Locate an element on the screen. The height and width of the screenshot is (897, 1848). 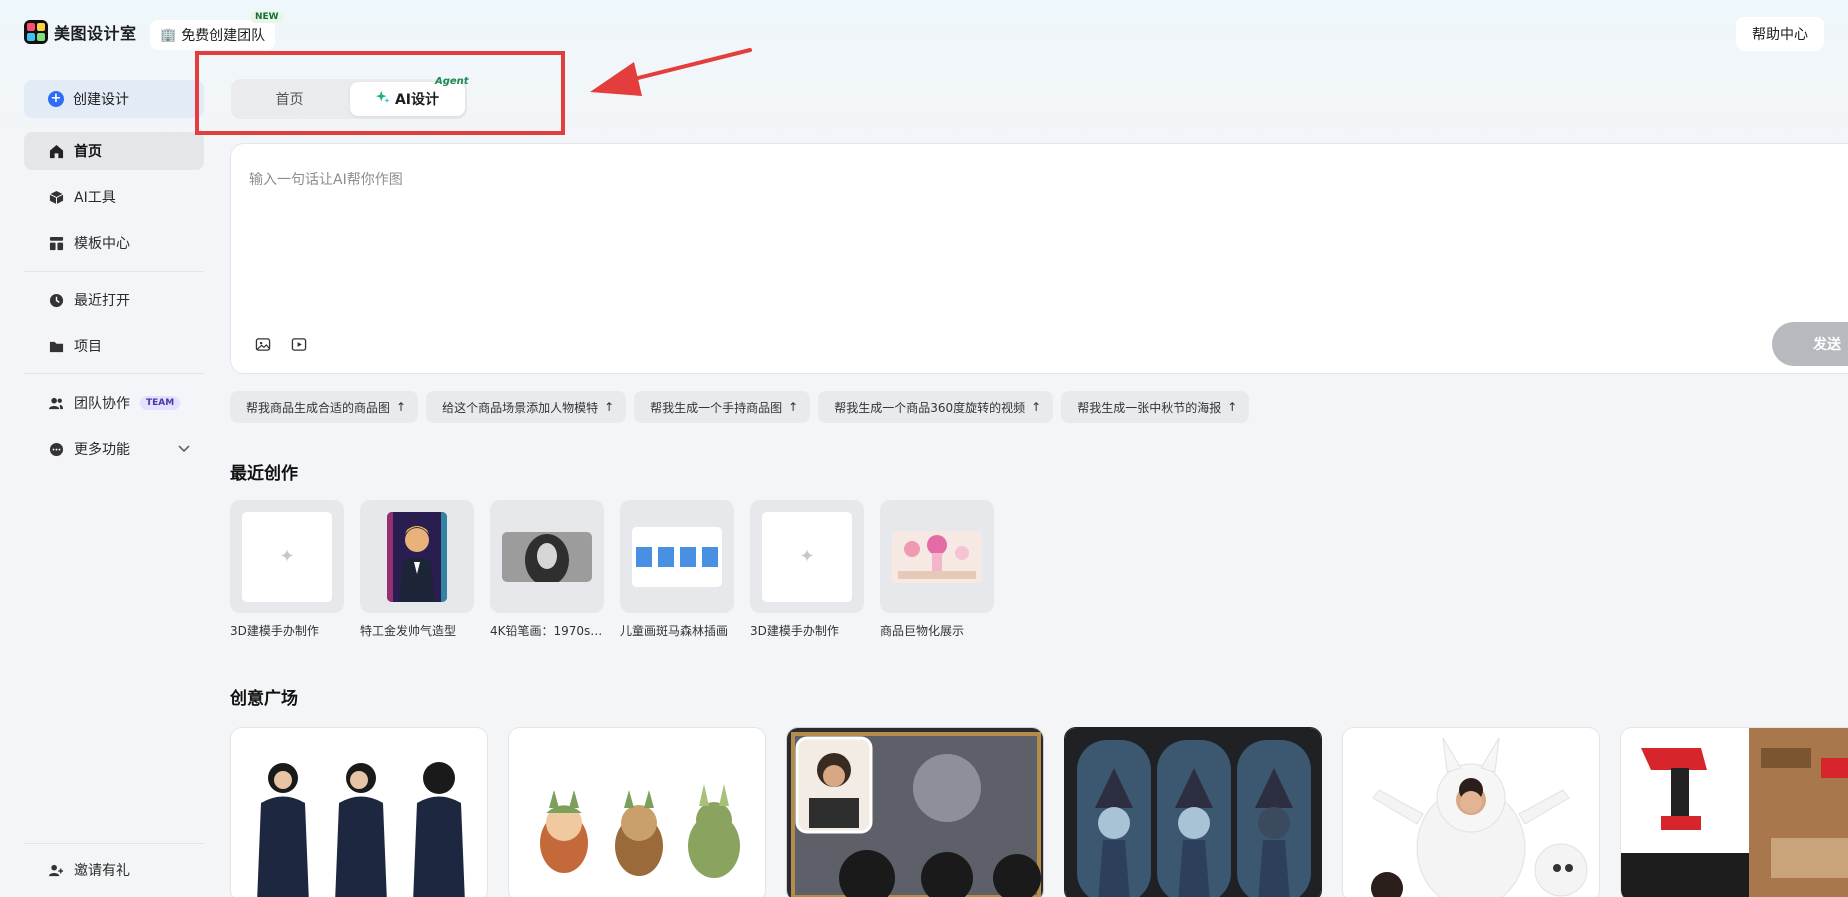
add-user-icon is located at coordinates (56, 870).